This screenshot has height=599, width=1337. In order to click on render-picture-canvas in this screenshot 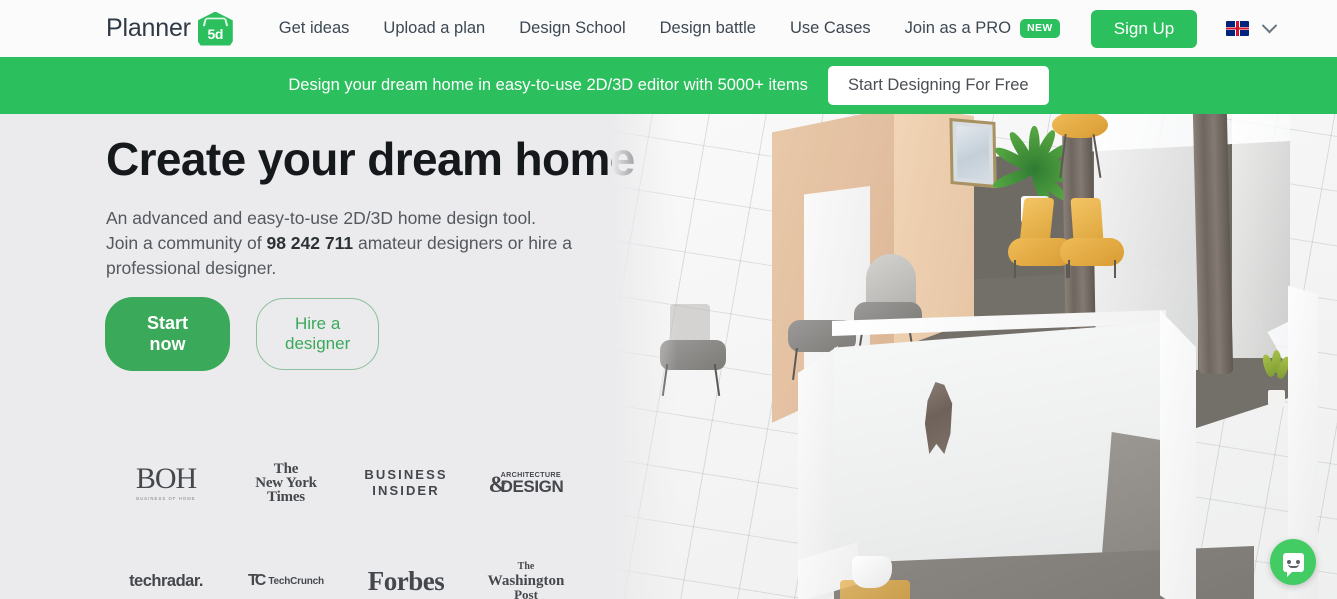, I will do `click(973, 153)`.